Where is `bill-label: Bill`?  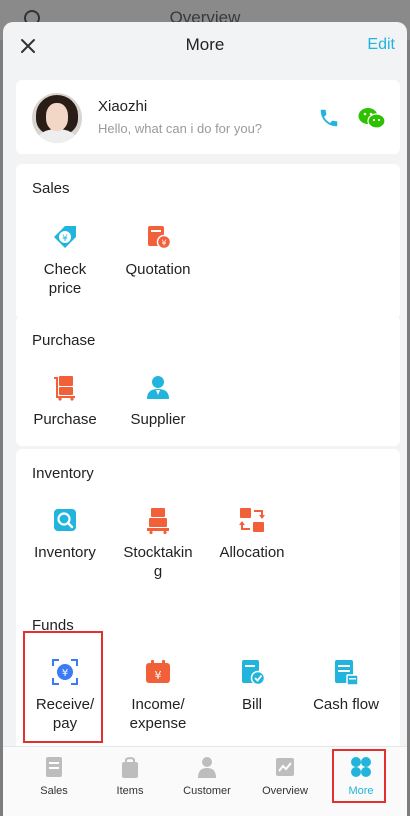 bill-label: Bill is located at coordinates (251, 704).